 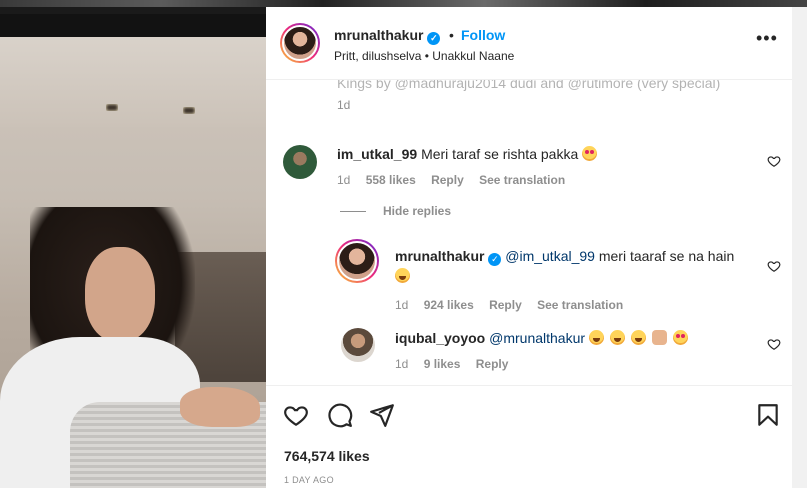 I want to click on like-heart-icon, so click(x=296, y=415).